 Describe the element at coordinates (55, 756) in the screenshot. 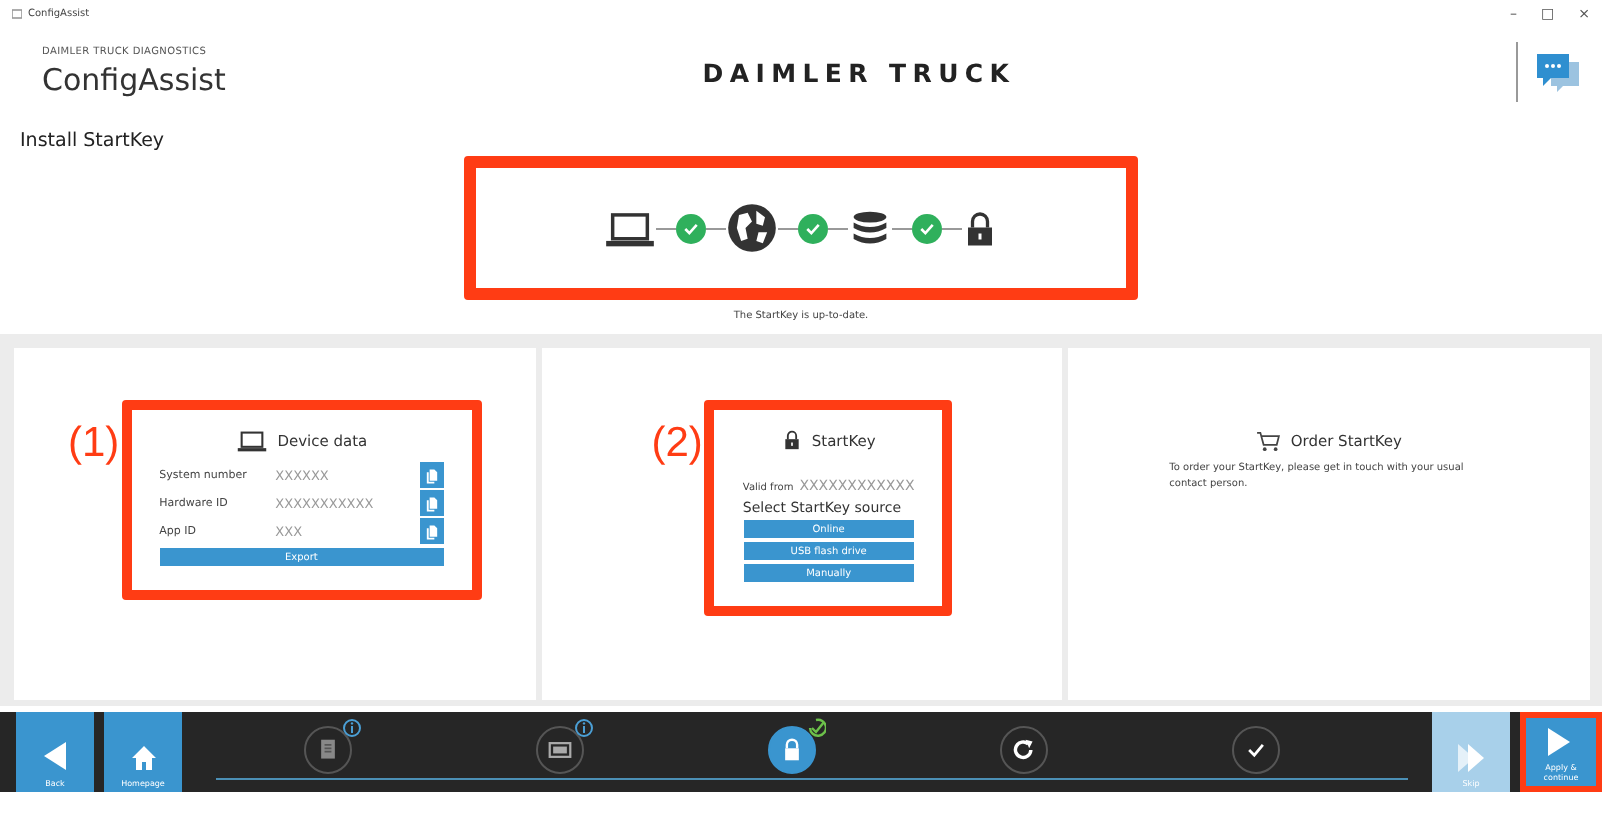

I see `back-arrow-icon` at that location.